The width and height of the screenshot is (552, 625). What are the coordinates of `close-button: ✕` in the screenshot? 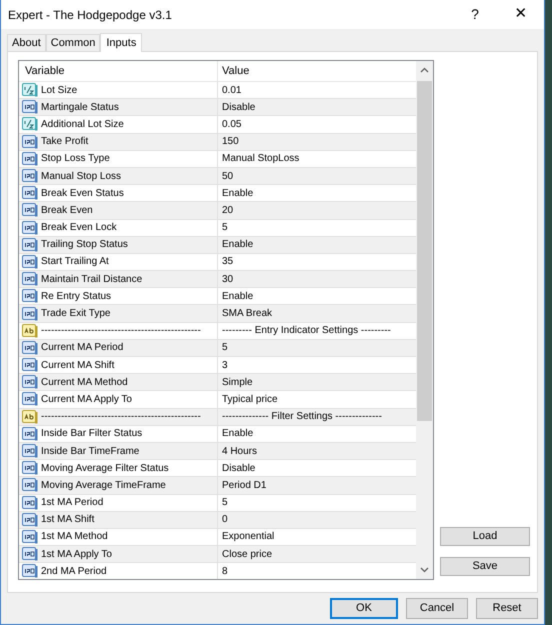 It's located at (521, 14).